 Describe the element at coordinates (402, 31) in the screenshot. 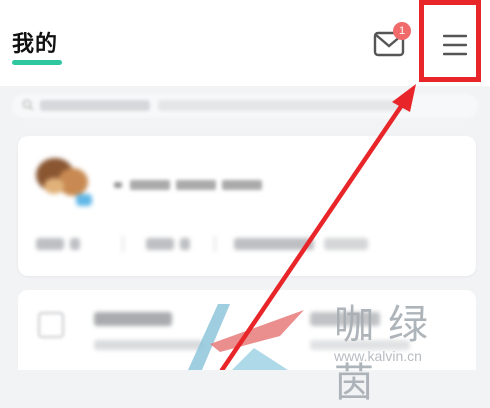

I see `message-count-badge: 1` at that location.